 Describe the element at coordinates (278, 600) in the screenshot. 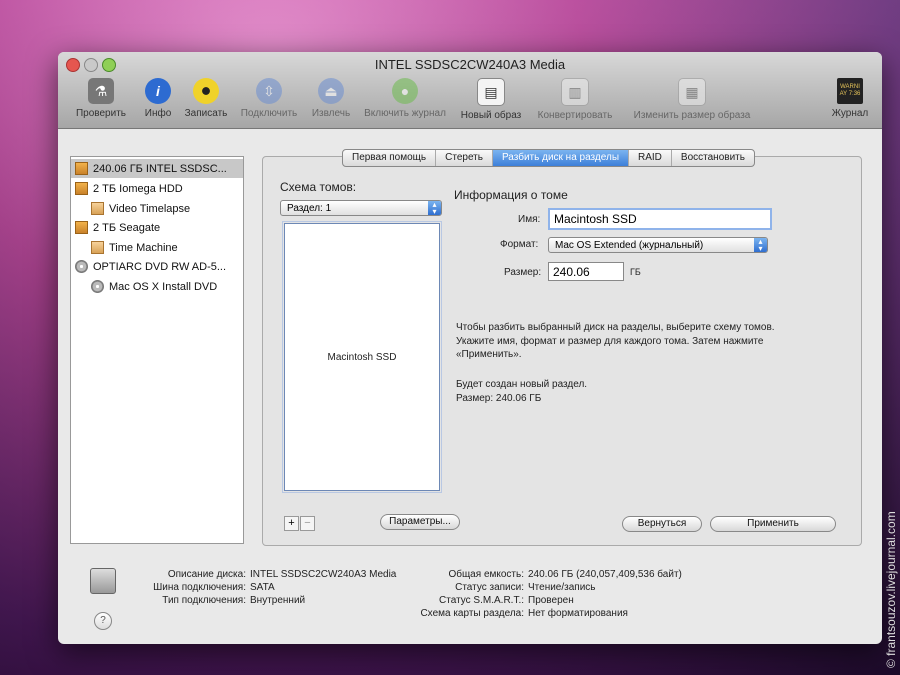

I see `connection-type-value: Внутренний` at that location.